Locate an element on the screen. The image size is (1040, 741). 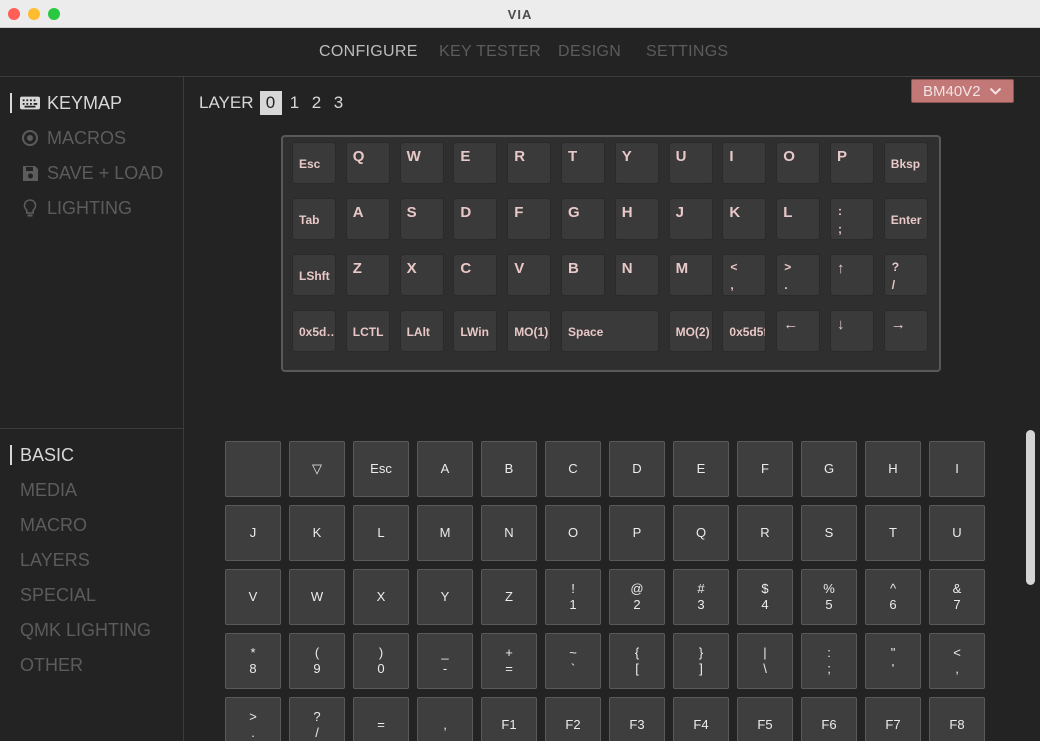
keycode-8: * 8 is located at coordinates (253, 661).